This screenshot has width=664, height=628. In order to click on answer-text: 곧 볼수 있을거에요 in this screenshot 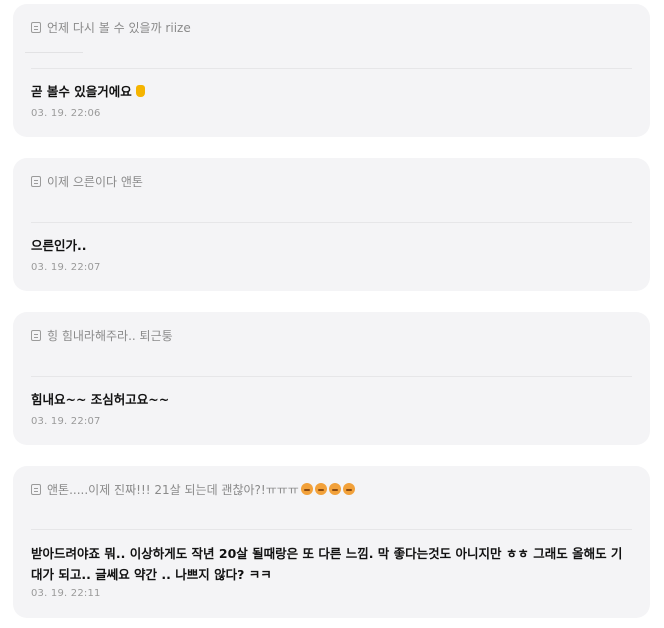, I will do `click(331, 91)`.